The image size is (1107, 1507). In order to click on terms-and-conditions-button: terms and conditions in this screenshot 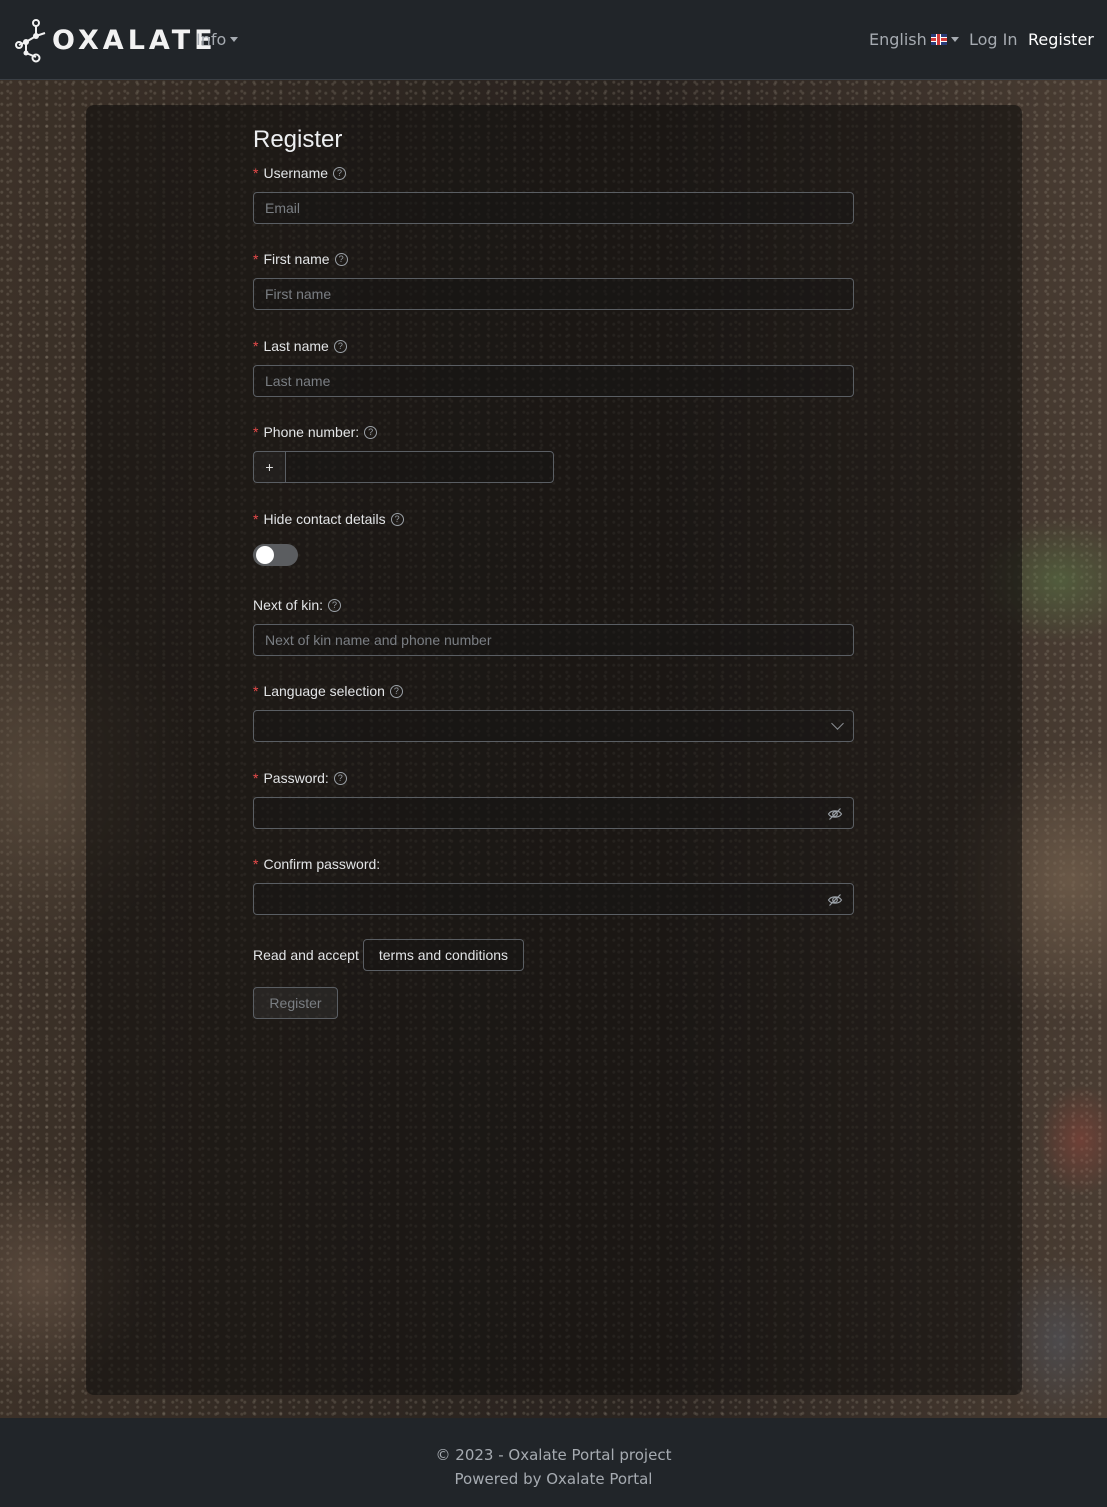, I will do `click(443, 955)`.